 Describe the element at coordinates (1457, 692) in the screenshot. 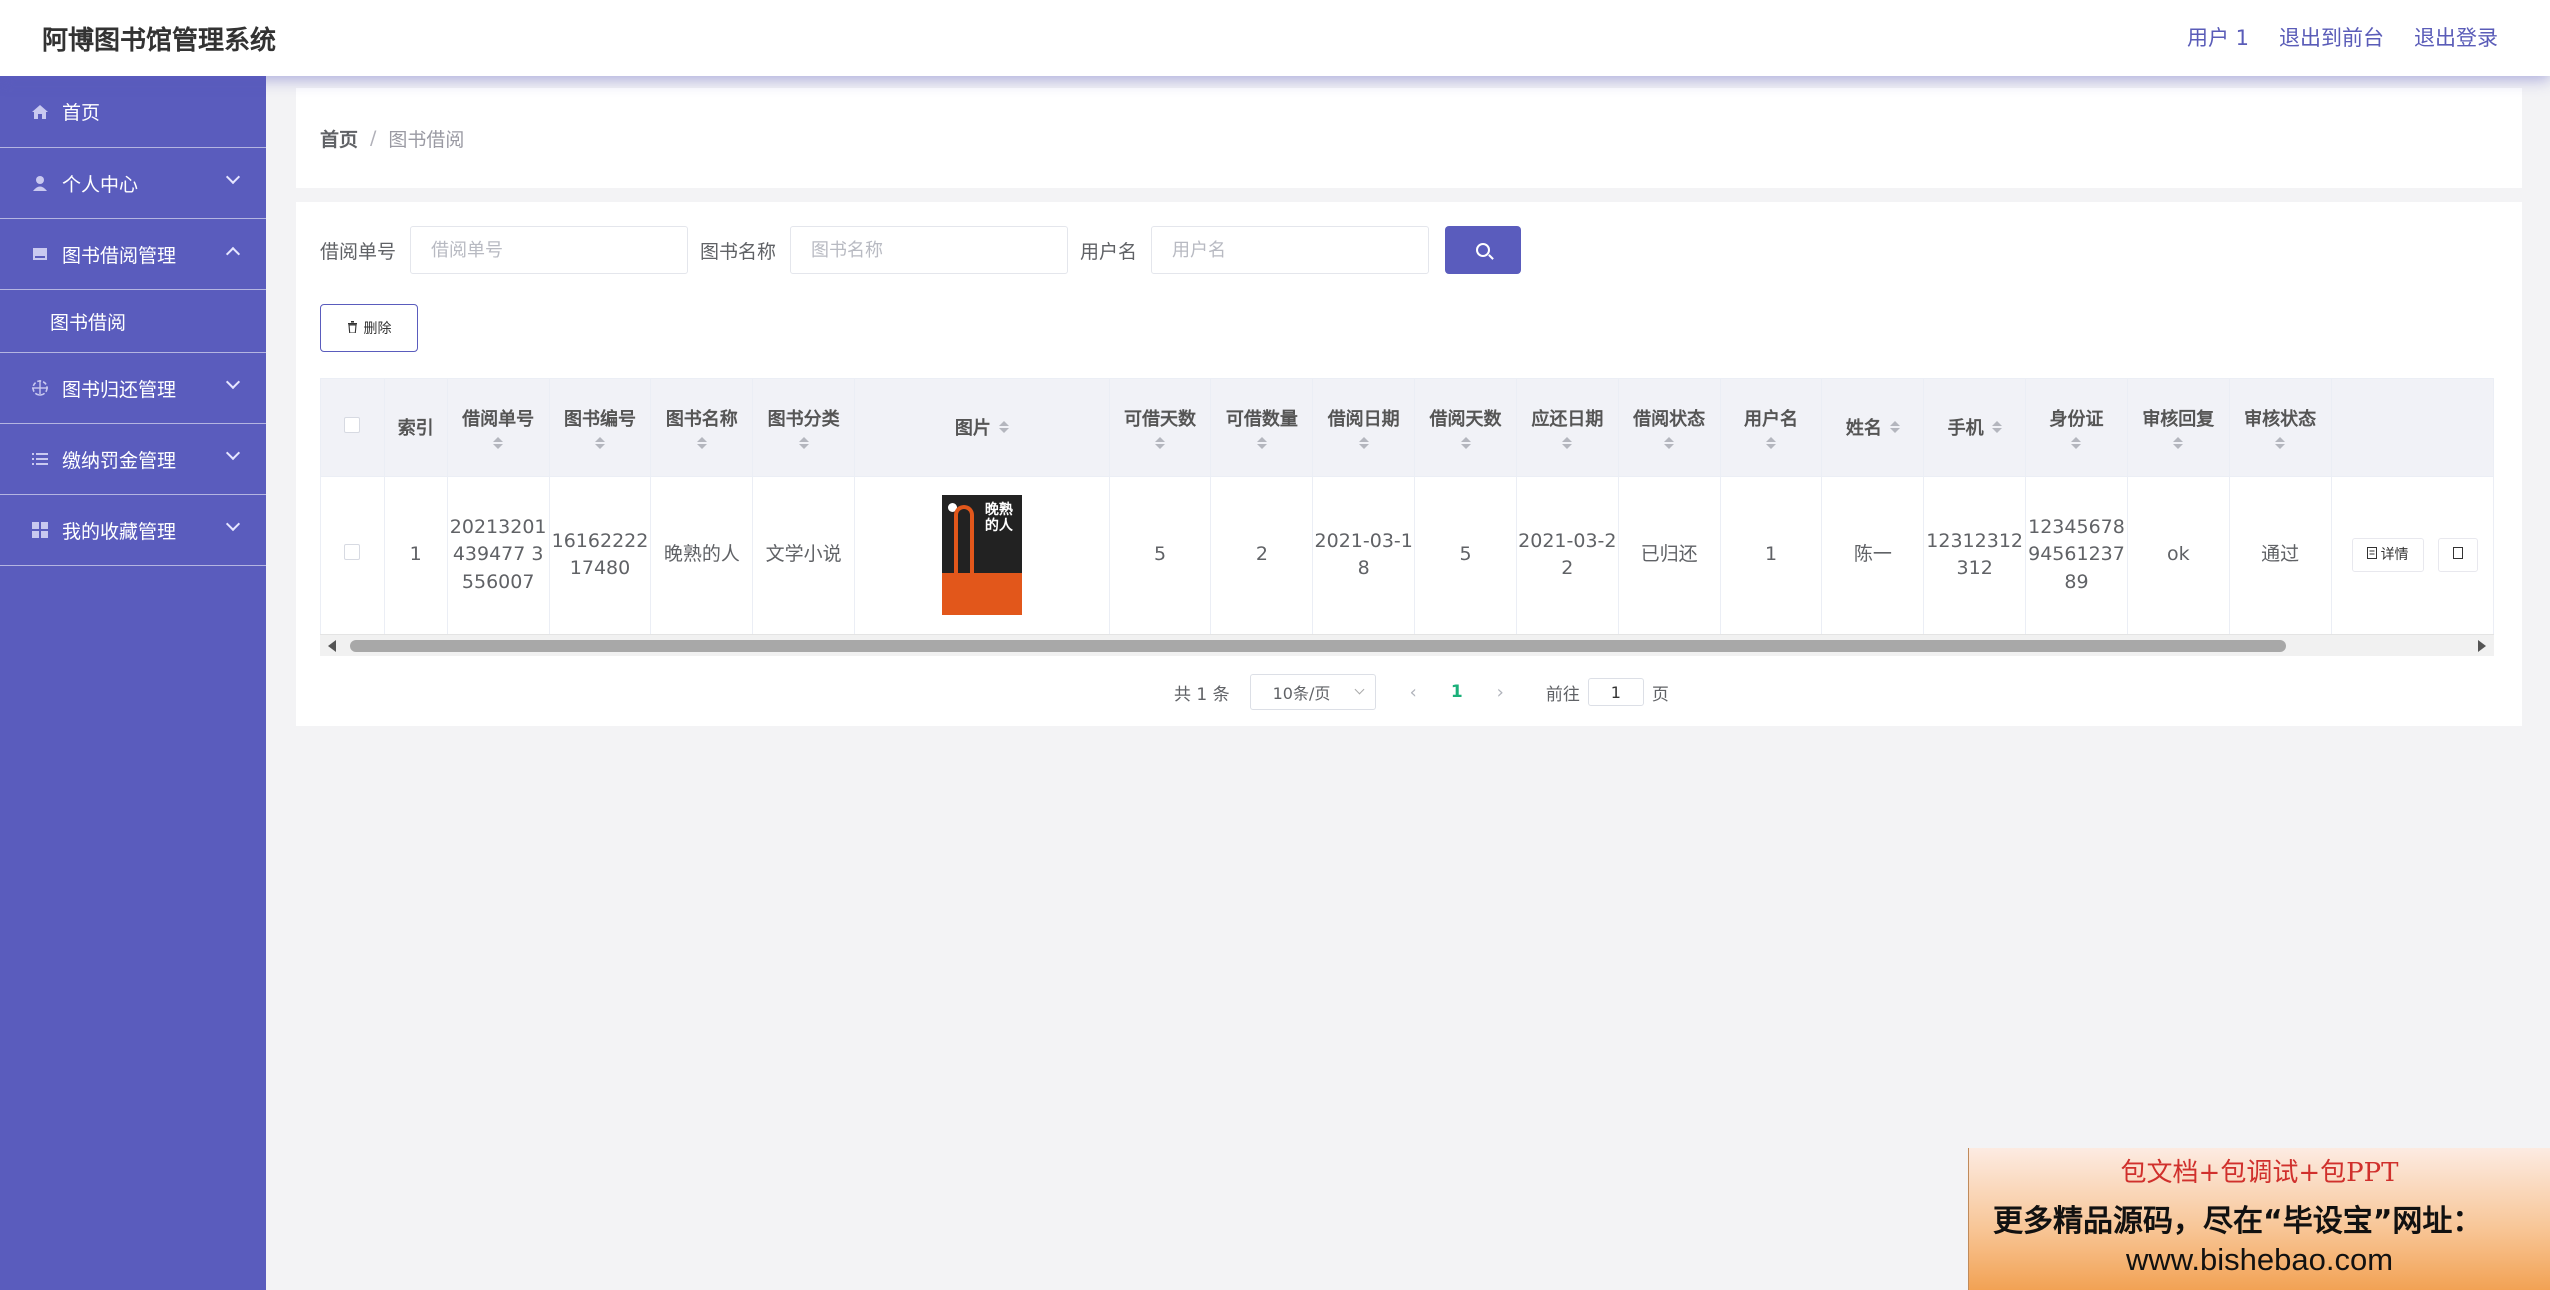

I see `page-number-current: 1` at that location.